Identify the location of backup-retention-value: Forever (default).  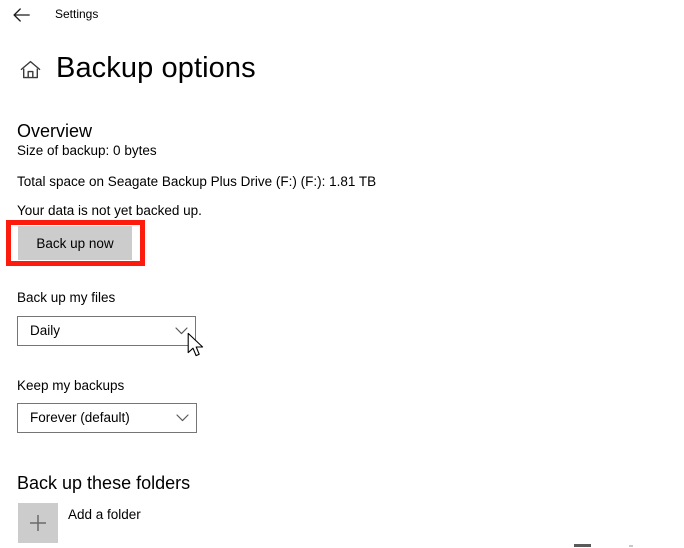
(80, 417).